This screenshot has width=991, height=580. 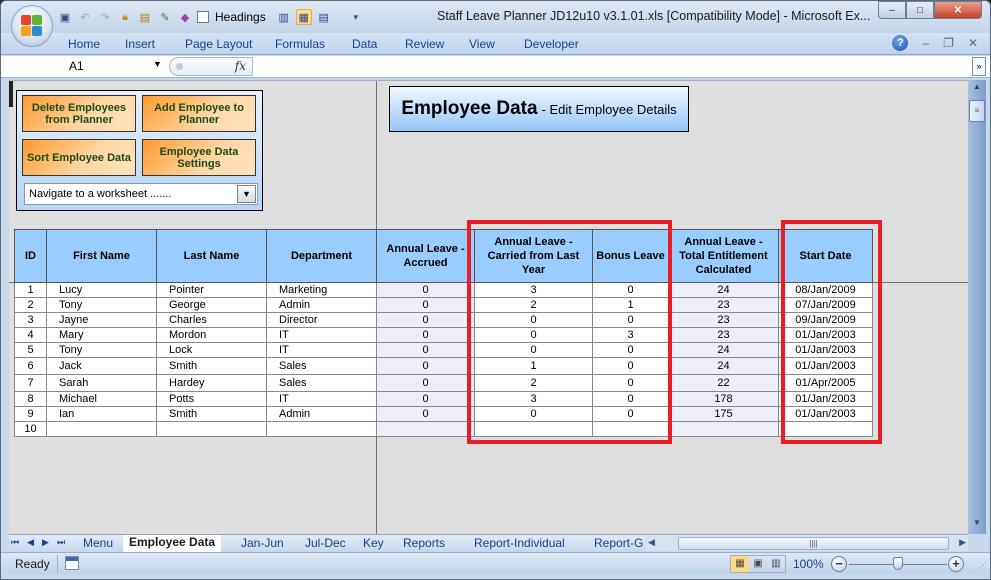 I want to click on zoom-out-icon: −, so click(x=839, y=564).